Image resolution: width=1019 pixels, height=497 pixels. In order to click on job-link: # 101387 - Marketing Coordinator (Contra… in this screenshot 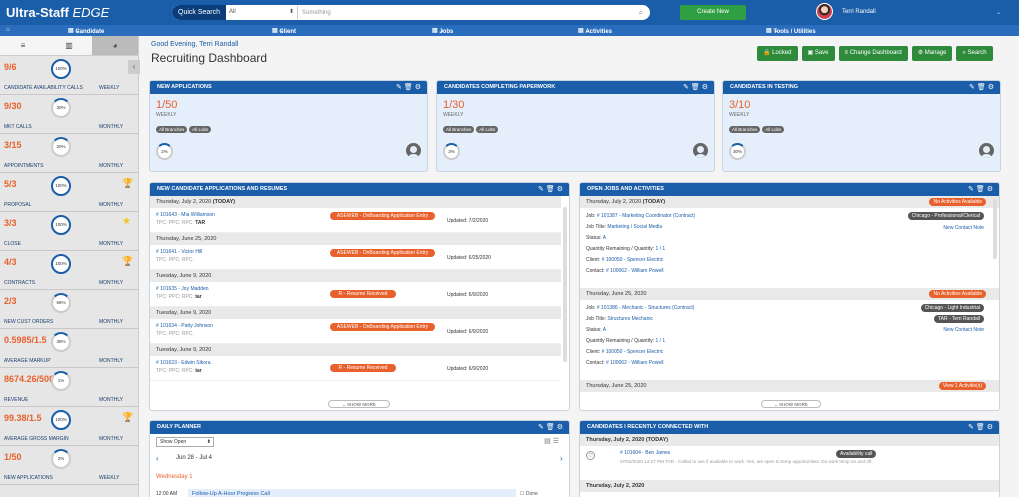, I will do `click(646, 216)`.